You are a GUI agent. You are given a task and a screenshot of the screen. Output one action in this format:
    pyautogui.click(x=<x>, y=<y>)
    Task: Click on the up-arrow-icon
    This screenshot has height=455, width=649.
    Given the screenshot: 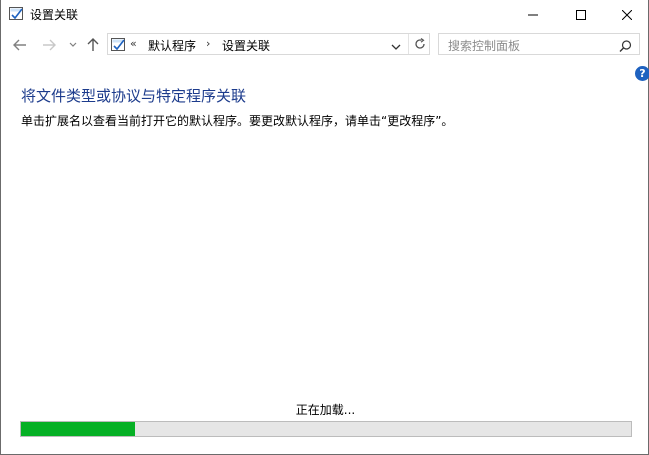 What is the action you would take?
    pyautogui.click(x=93, y=45)
    